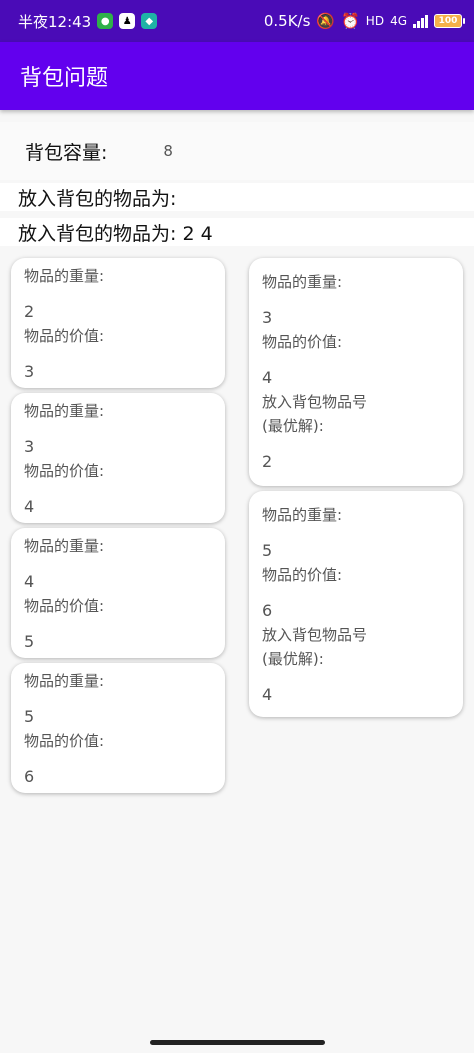  What do you see at coordinates (168, 151) in the screenshot?
I see `capacity-value: 8` at bounding box center [168, 151].